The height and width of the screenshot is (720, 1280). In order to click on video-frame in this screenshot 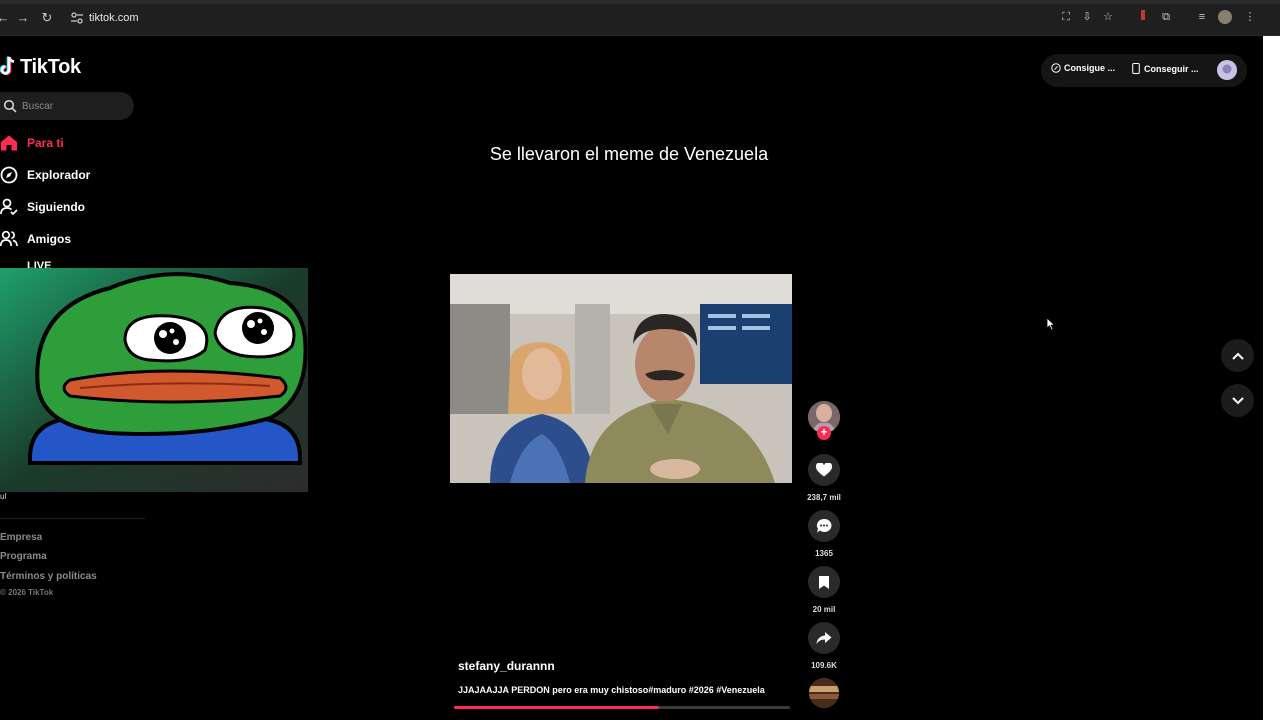, I will do `click(621, 378)`.